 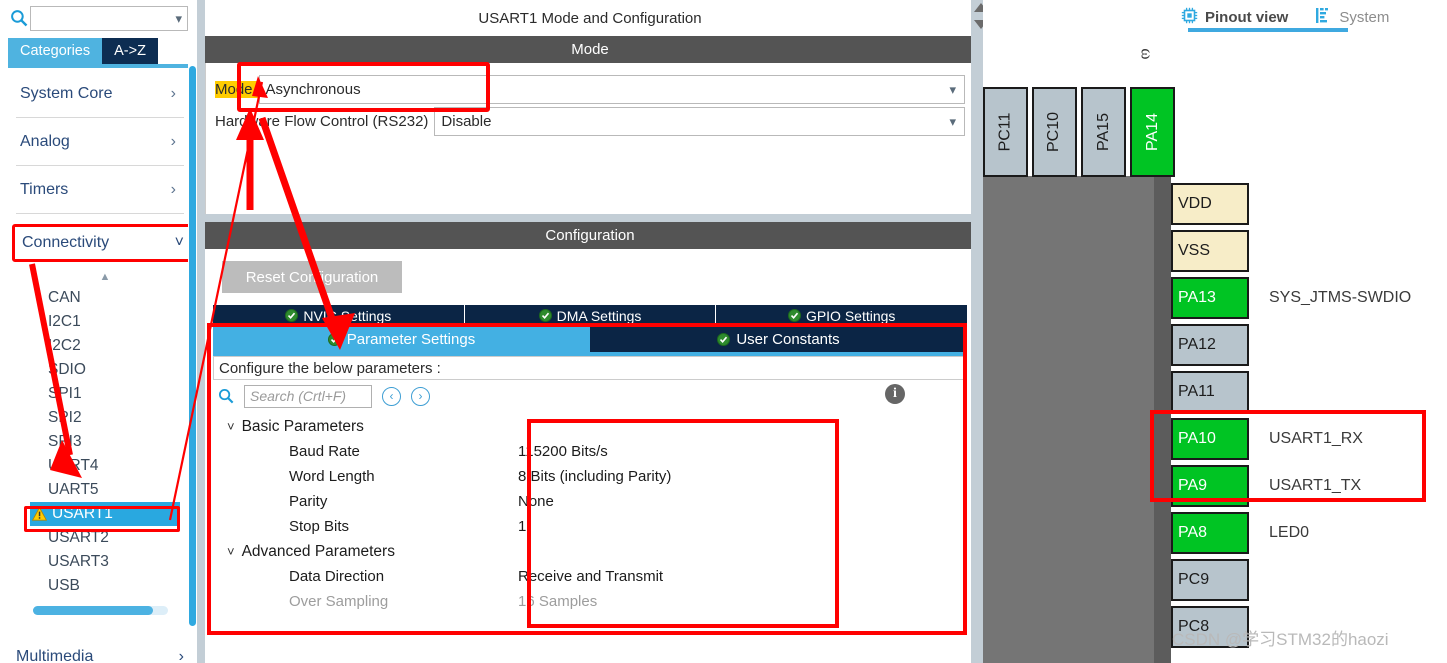 What do you see at coordinates (1309, 203) in the screenshot?
I see `pin-row: VDD` at bounding box center [1309, 203].